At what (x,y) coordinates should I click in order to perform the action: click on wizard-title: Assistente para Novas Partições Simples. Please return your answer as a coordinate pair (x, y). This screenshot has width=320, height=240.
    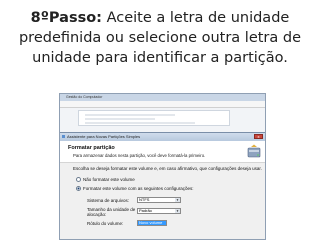
    Looking at the image, I should click on (104, 136).